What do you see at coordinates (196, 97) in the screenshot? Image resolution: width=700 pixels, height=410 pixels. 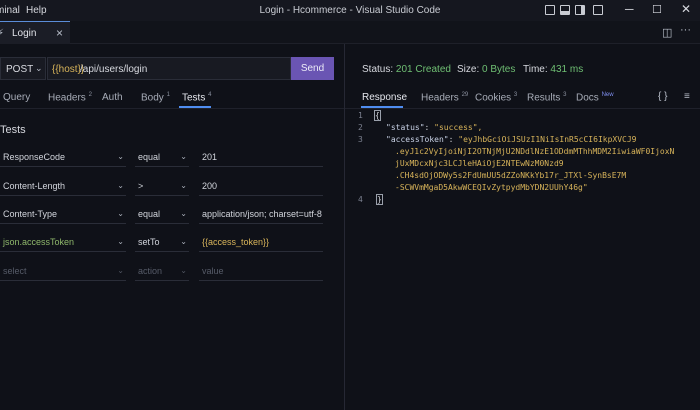 I see `tab-tests: Tests 4` at bounding box center [196, 97].